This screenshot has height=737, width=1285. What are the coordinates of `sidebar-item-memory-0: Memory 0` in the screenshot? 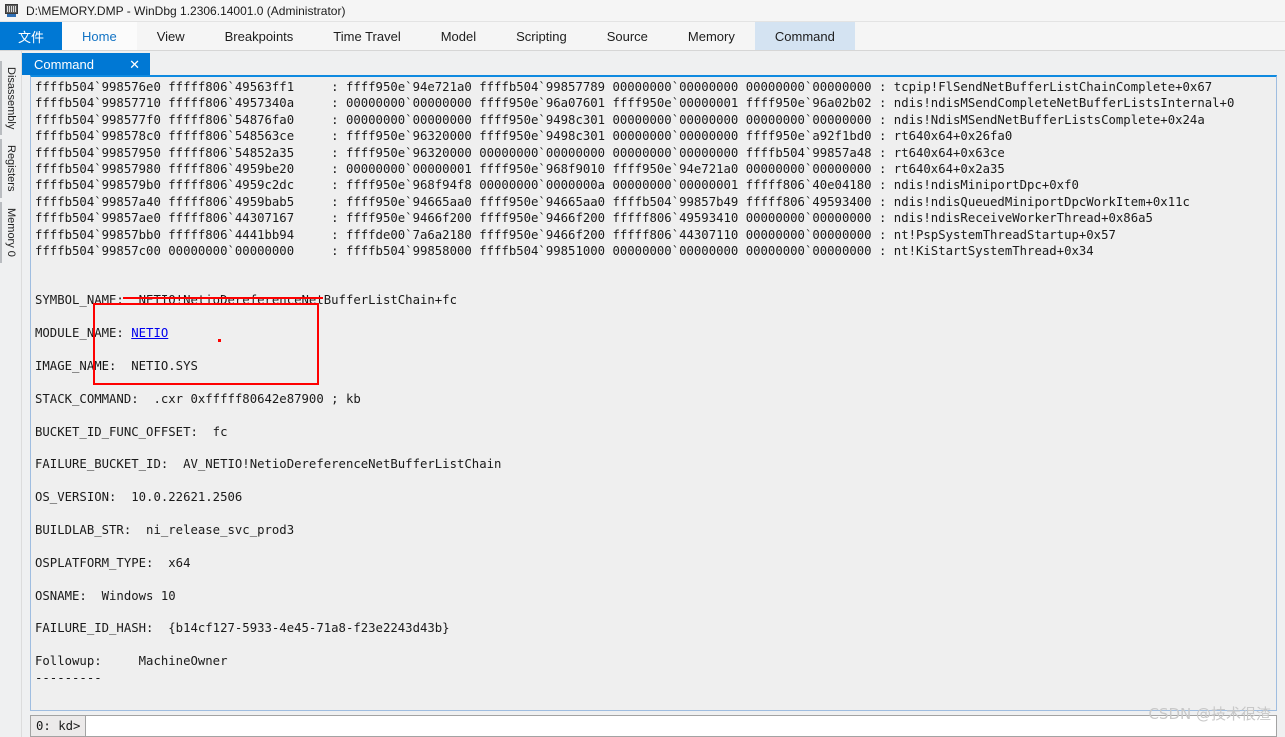 It's located at (10, 232).